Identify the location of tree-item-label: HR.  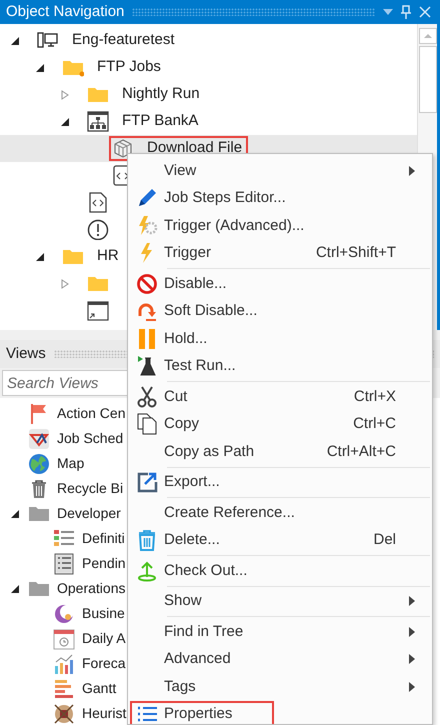
(108, 256).